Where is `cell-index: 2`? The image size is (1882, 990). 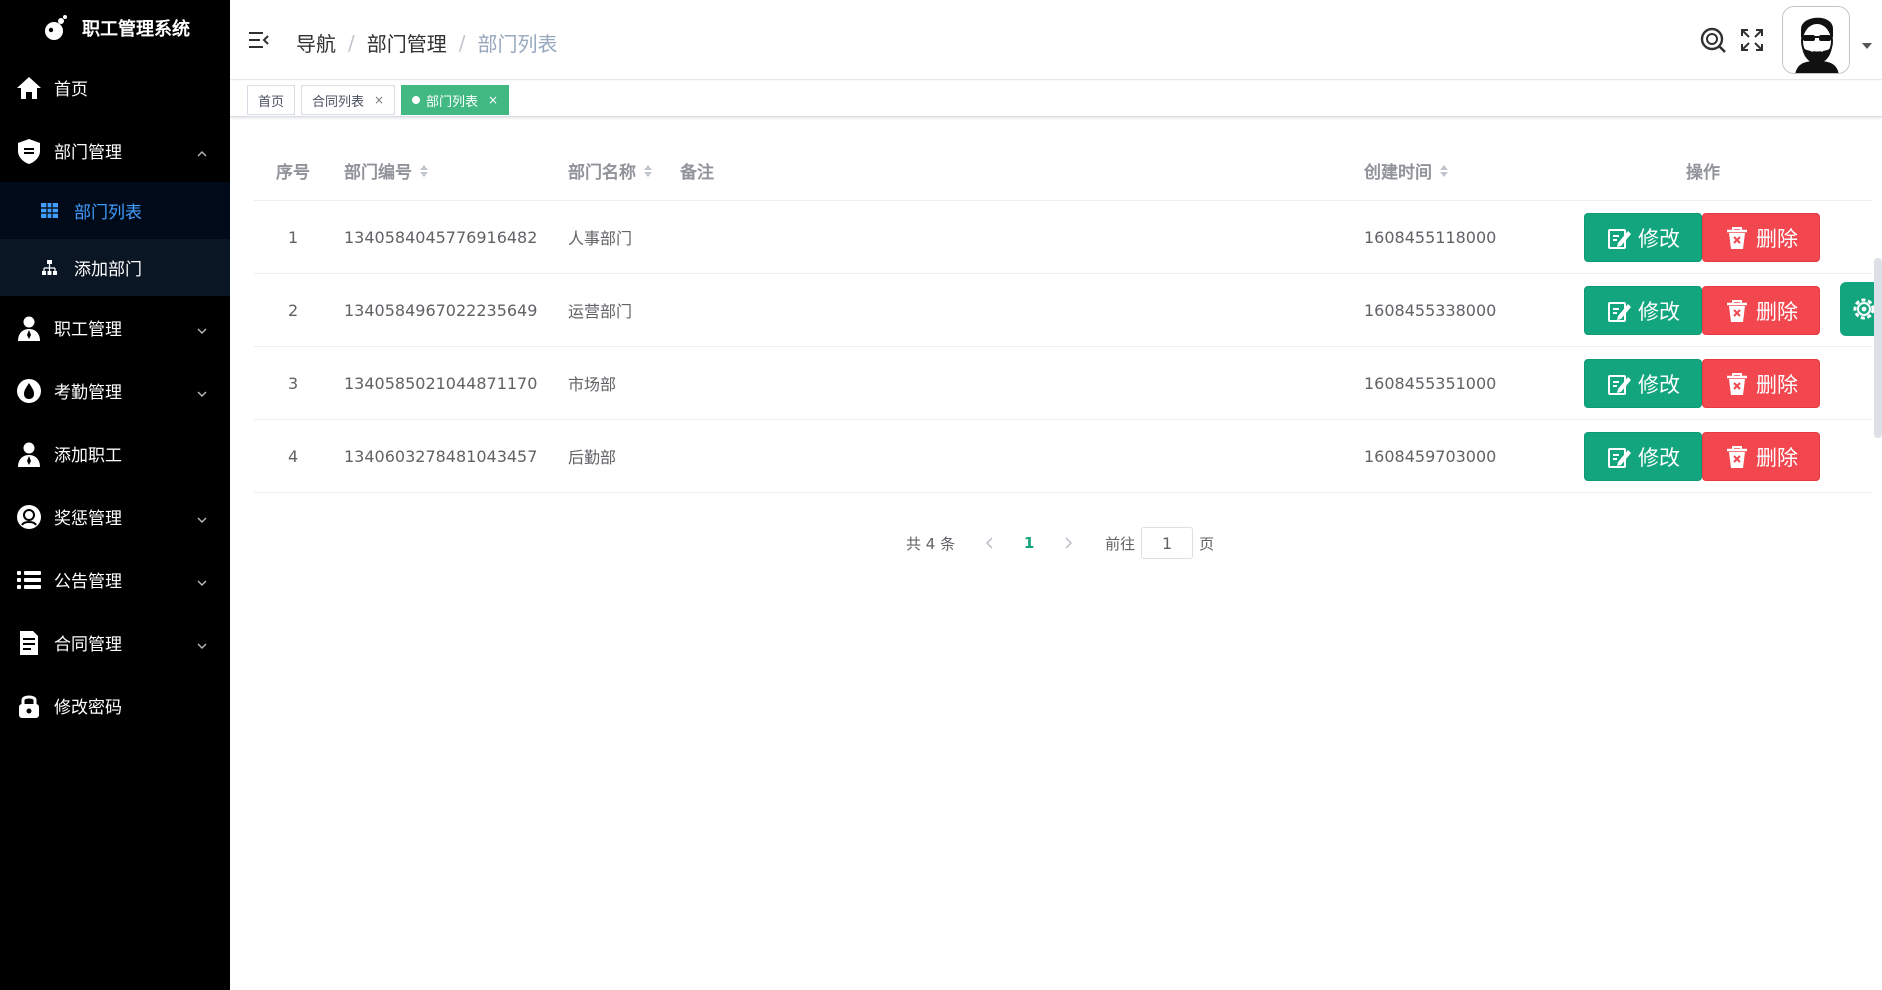
cell-index: 2 is located at coordinates (293, 310).